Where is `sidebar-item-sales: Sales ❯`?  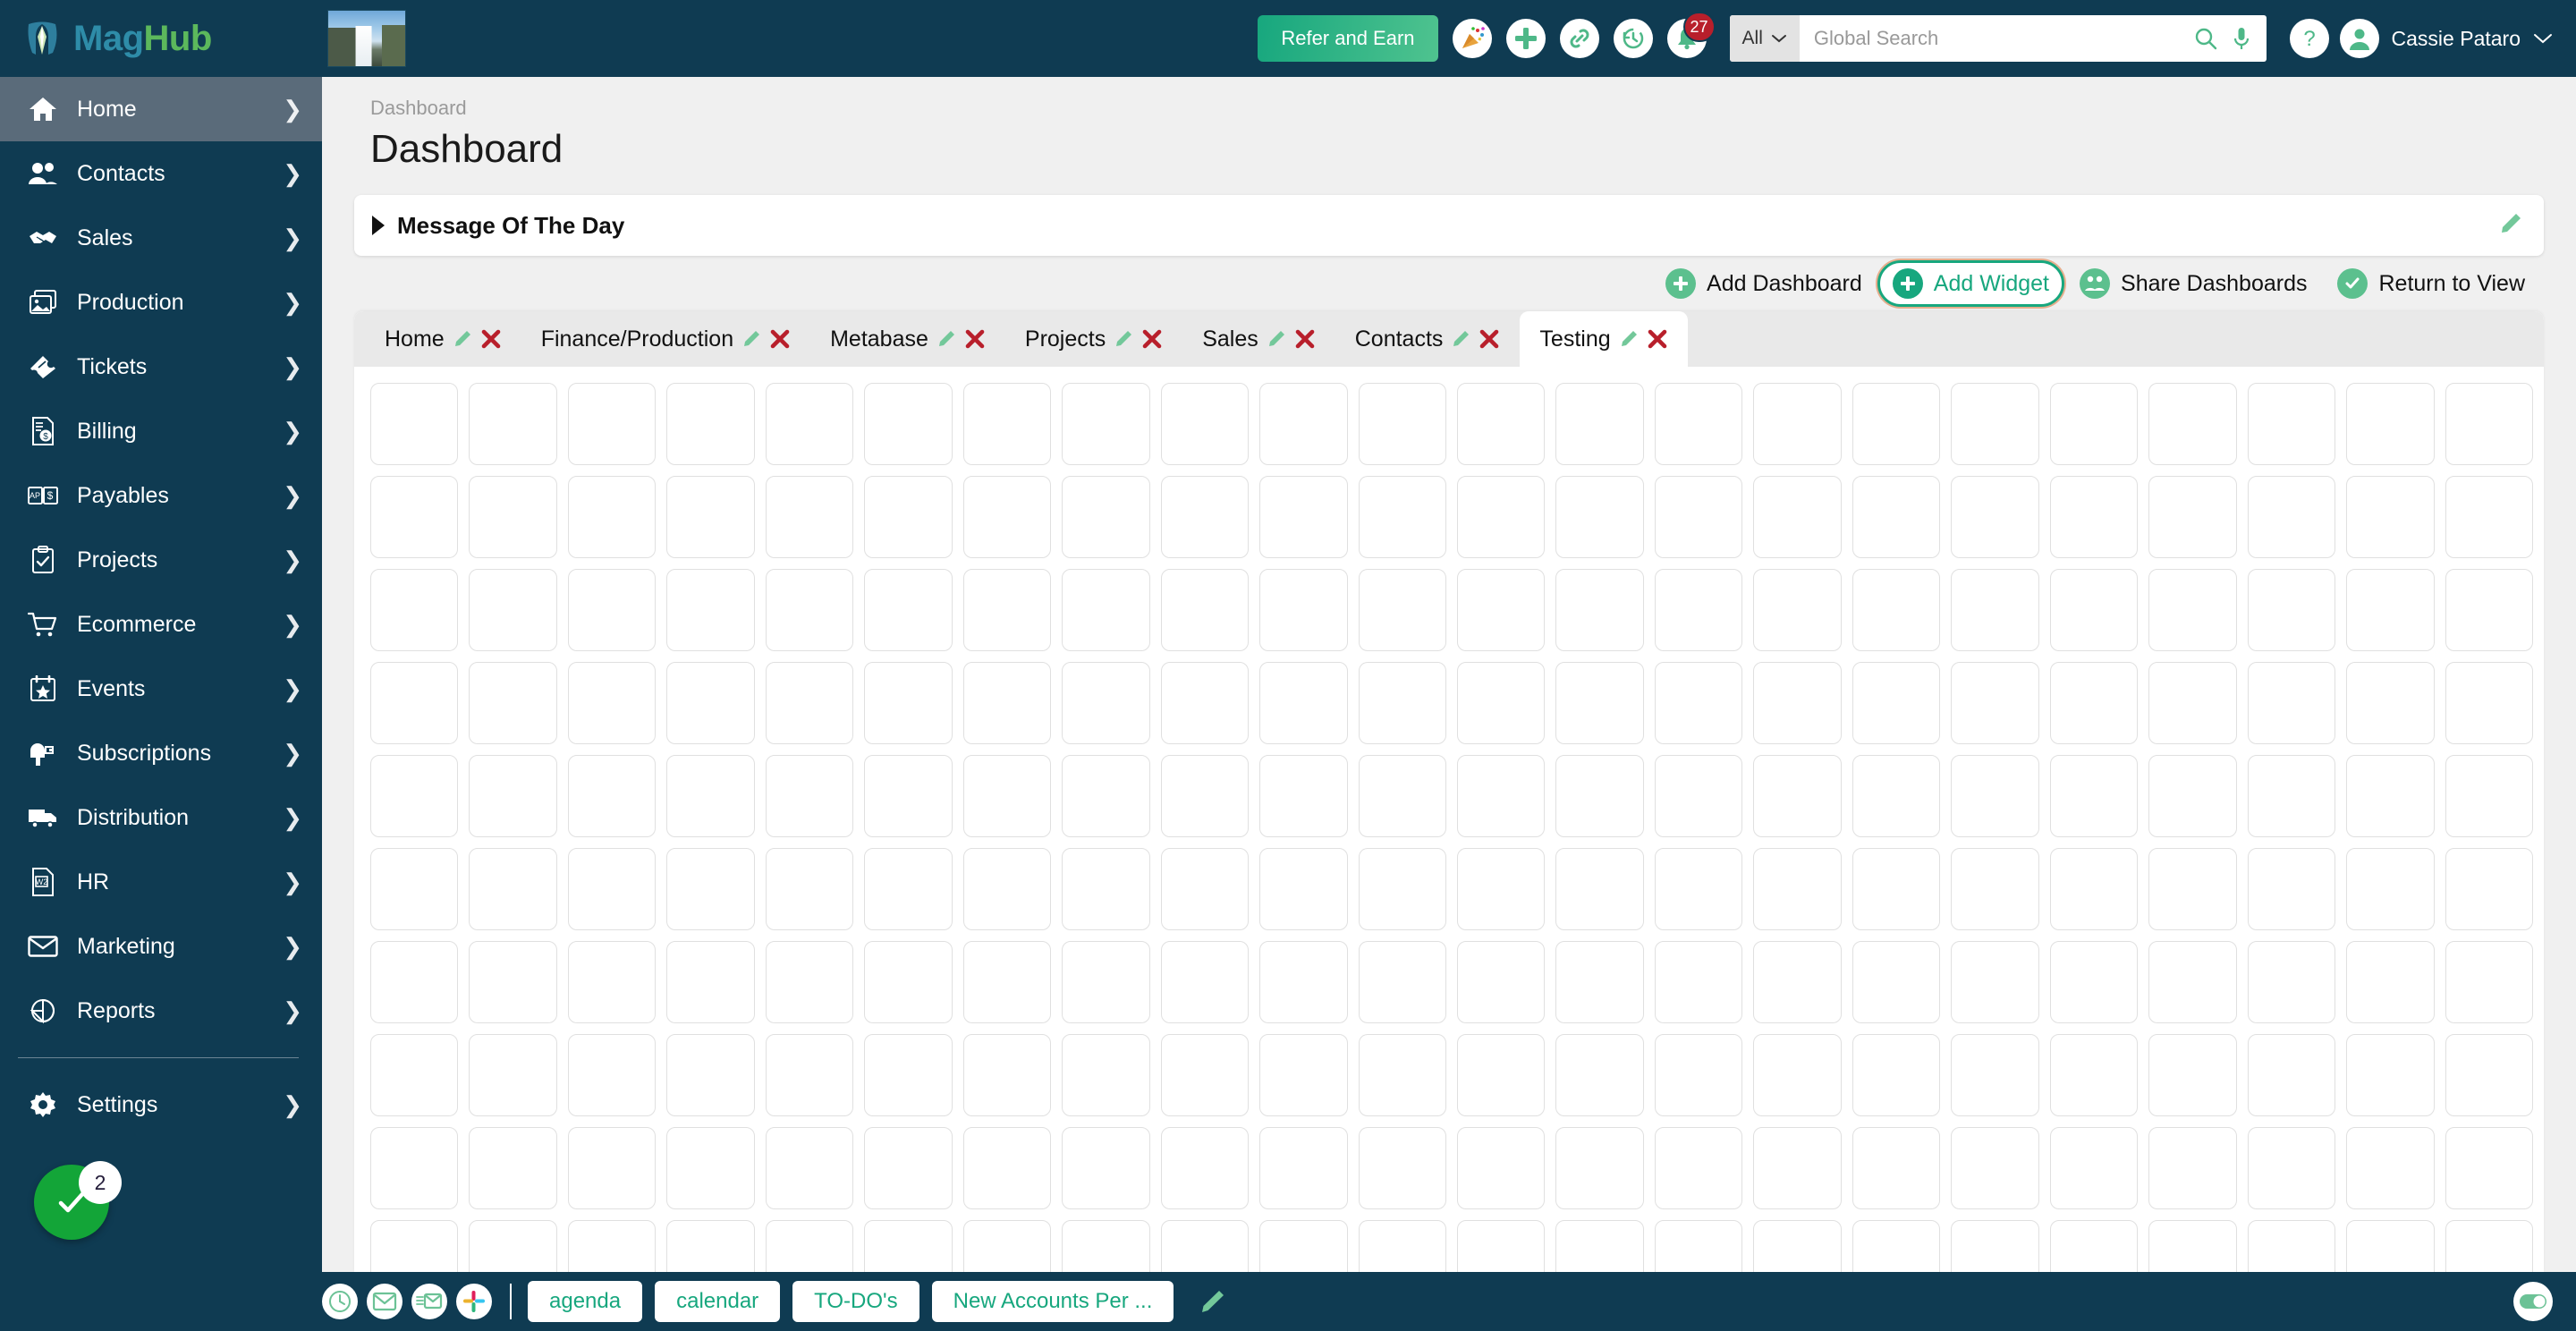 sidebar-item-sales: Sales ❯ is located at coordinates (161, 238).